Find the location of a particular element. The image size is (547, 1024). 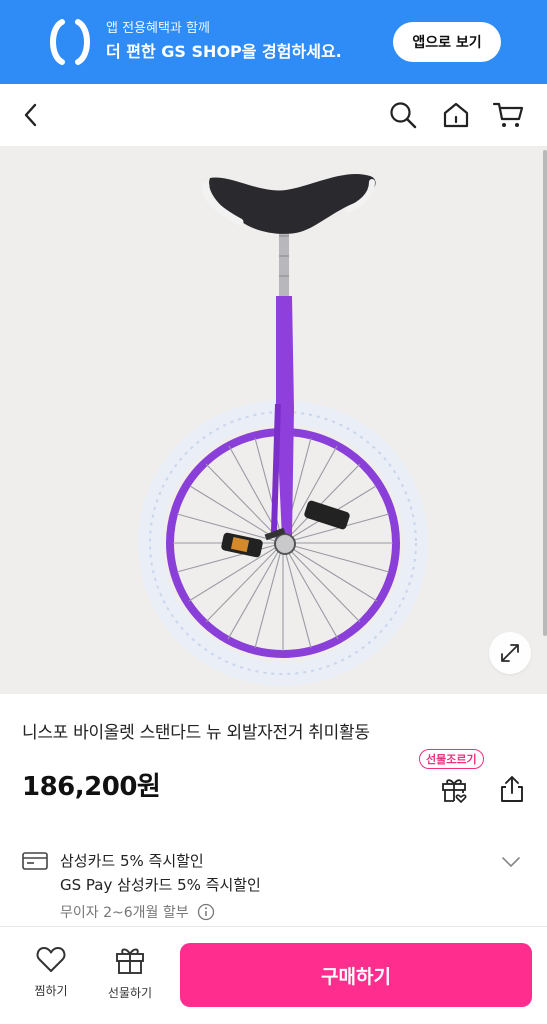

gspay-discount-text: GS Pay 삼성카드 5% 즉시할인 is located at coordinates (160, 885).